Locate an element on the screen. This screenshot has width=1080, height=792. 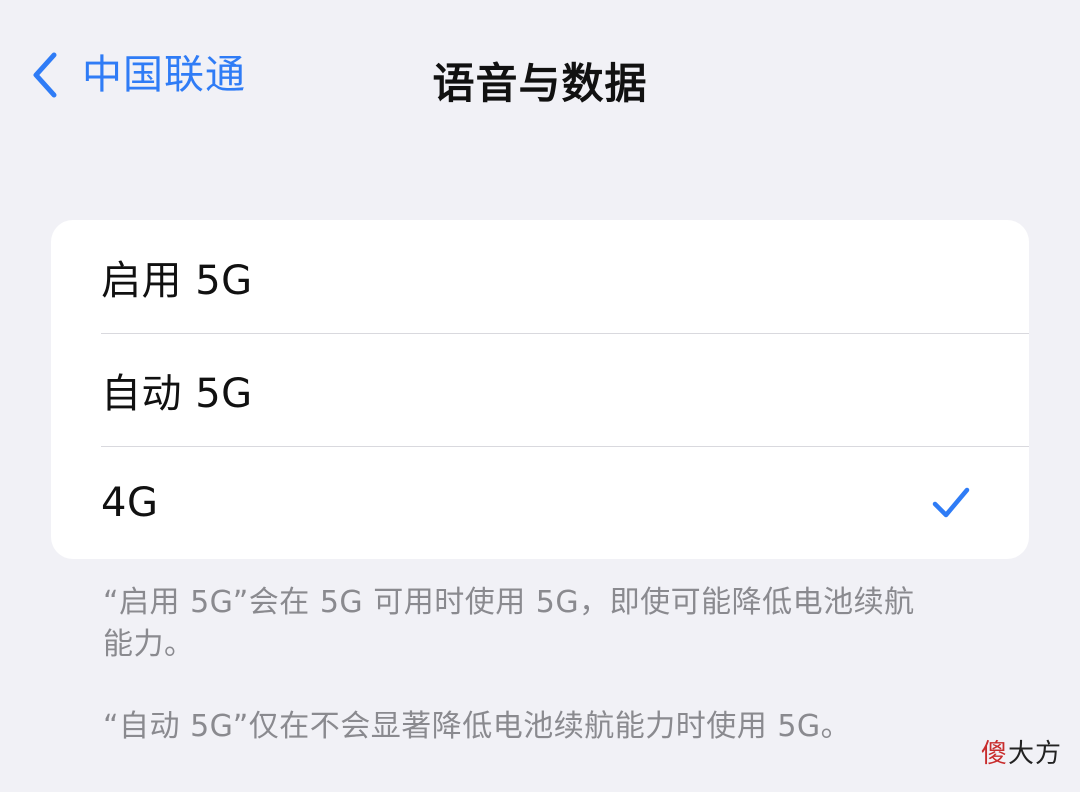
option-row-4g: 4G is located at coordinates (540, 502).